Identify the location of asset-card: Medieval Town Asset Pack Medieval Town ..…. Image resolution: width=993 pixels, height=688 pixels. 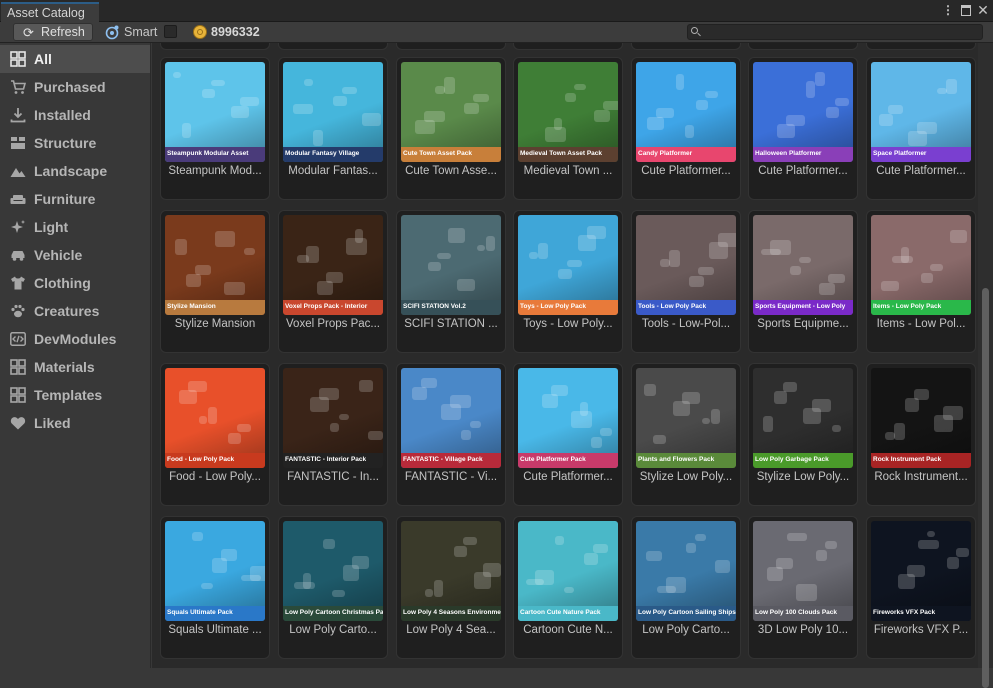
(568, 128).